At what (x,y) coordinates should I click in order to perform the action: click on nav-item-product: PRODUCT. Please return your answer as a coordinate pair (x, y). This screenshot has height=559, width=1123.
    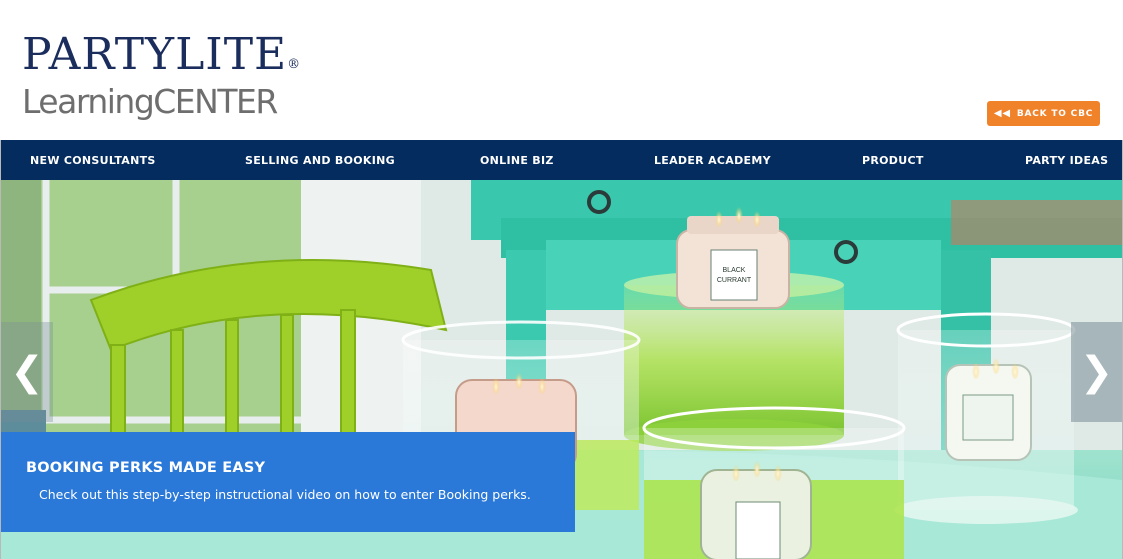
    Looking at the image, I should click on (893, 160).